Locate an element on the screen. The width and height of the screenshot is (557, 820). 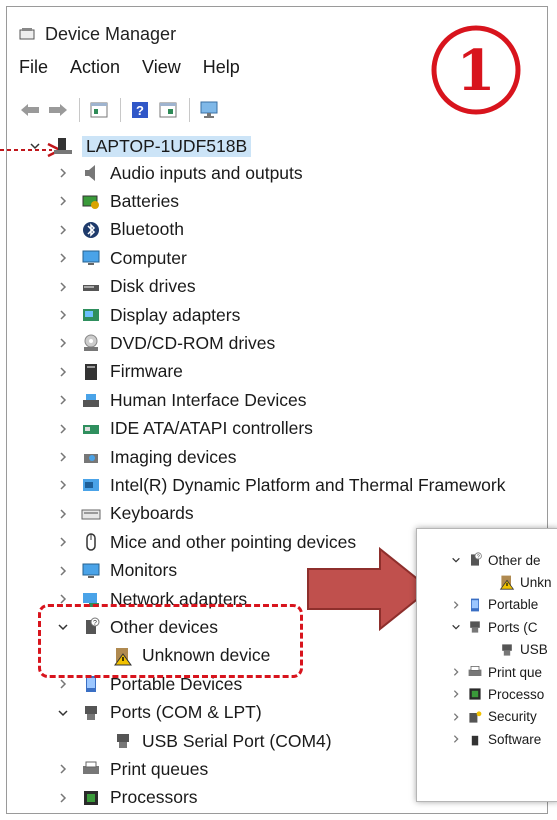
inset-tree-item: Print que is located at coordinates (496, 672).